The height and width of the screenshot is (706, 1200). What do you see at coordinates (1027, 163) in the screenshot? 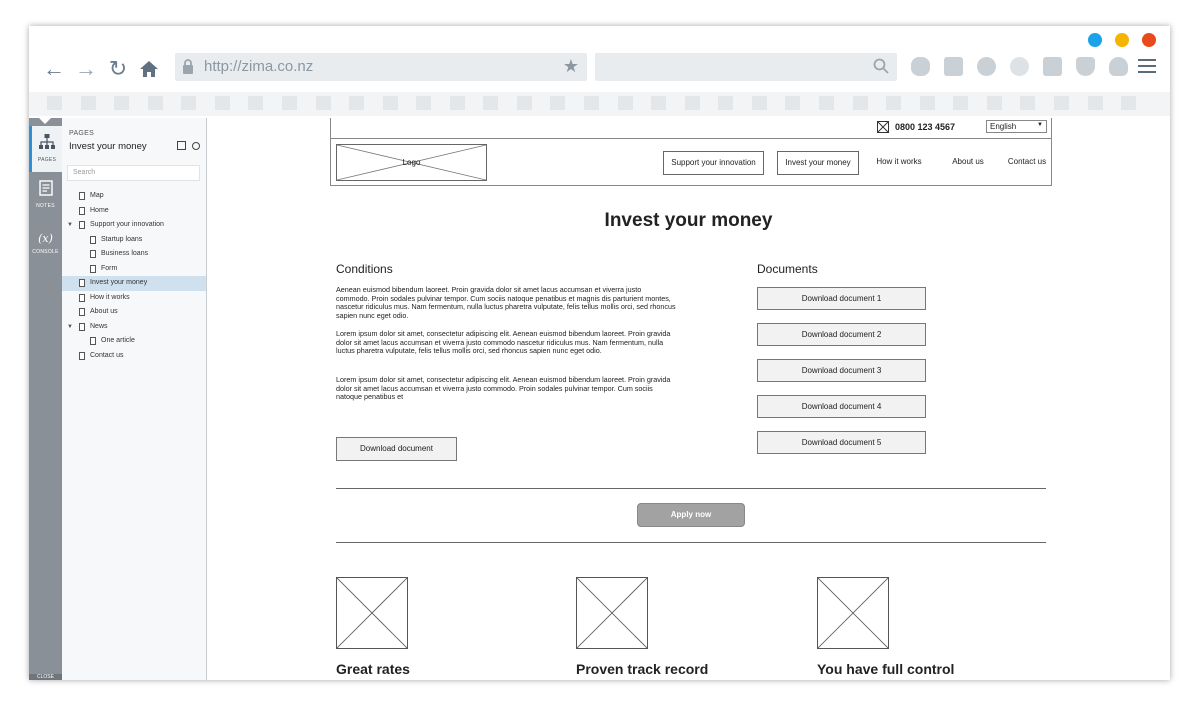
I see `nav-contact-us: Contact us` at bounding box center [1027, 163].